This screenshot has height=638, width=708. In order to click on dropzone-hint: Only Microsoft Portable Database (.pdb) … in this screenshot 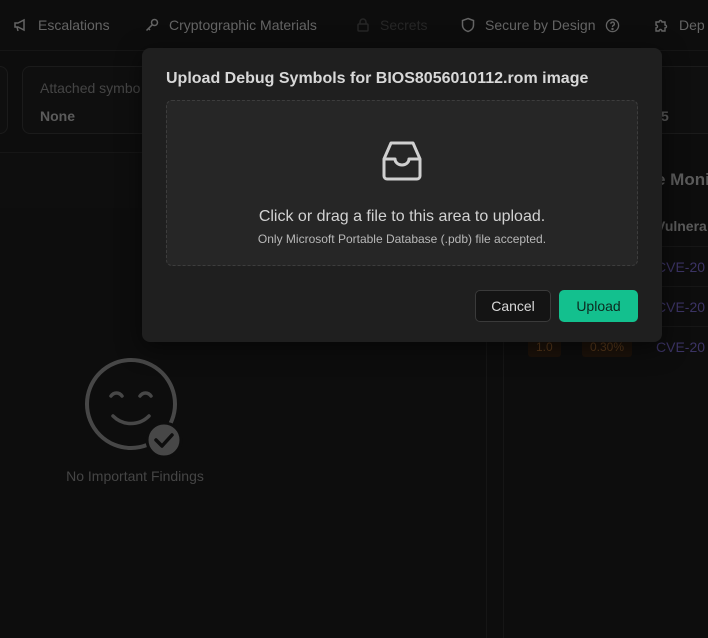, I will do `click(402, 239)`.